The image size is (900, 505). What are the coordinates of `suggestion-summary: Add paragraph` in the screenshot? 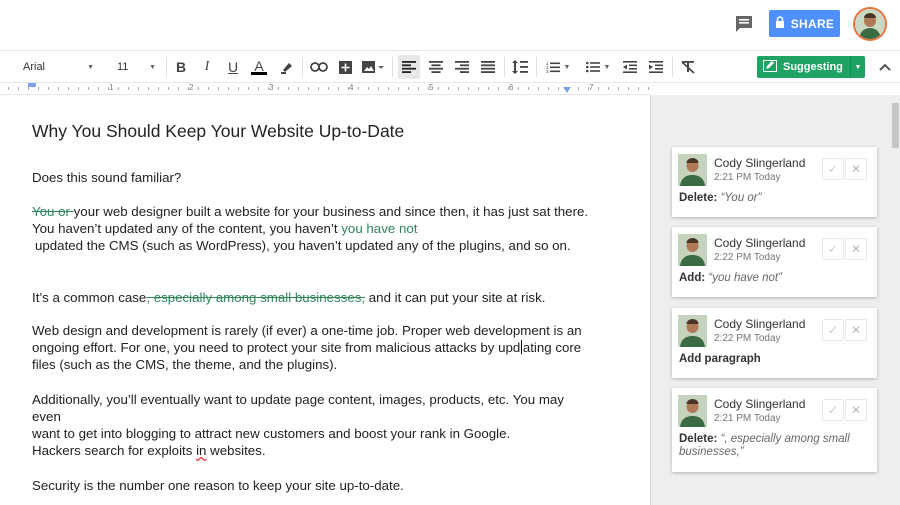 It's located at (720, 359).